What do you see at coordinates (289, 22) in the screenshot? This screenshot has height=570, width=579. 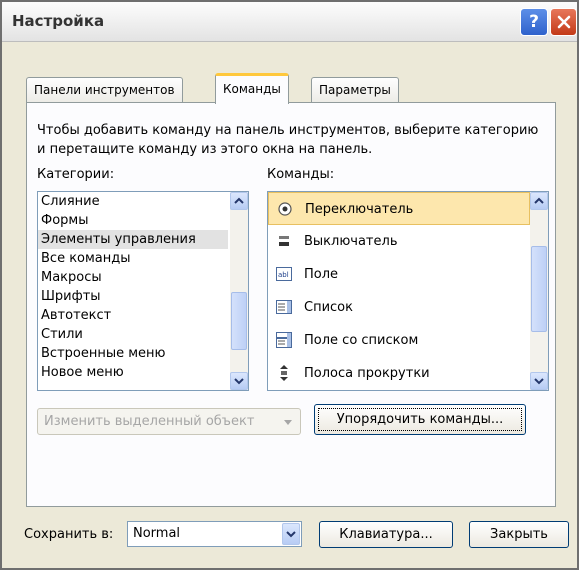 I see `title-bar: Настройка ?` at bounding box center [289, 22].